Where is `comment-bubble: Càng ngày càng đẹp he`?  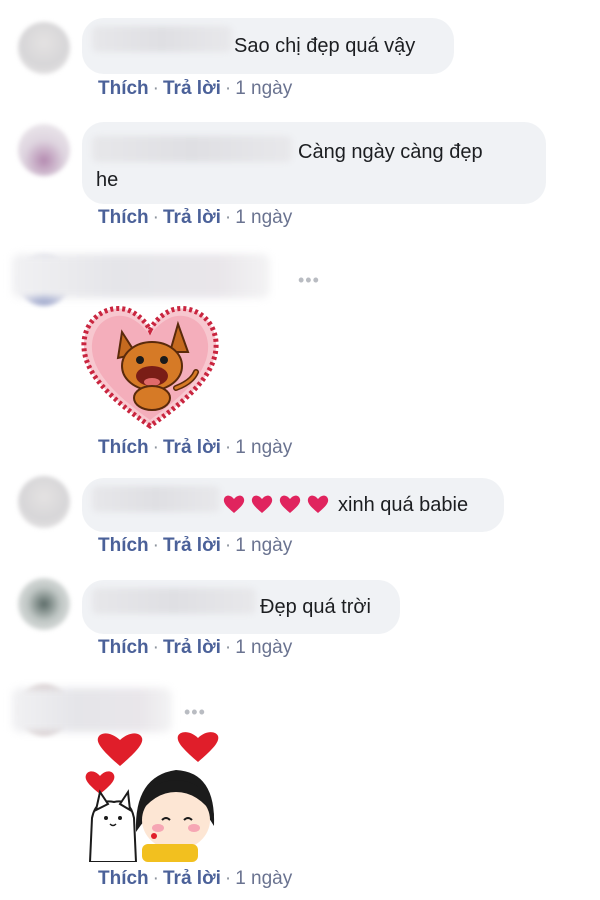
comment-bubble: Càng ngày càng đẹp he is located at coordinates (314, 163).